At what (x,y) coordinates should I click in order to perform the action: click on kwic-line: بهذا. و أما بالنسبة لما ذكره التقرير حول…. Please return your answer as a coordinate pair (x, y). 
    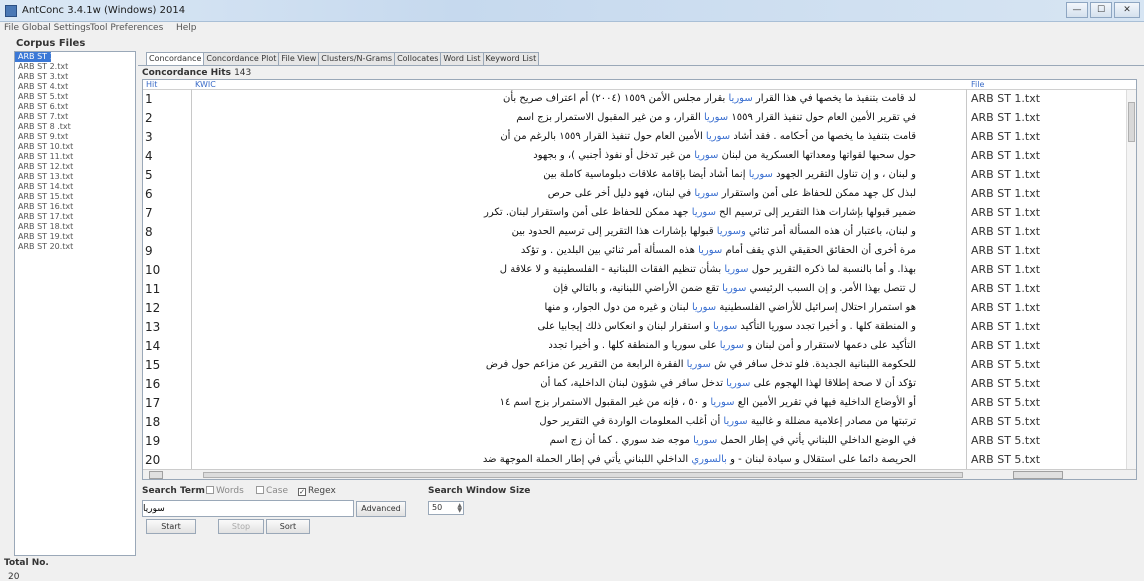
    Looking at the image, I should click on (708, 270).